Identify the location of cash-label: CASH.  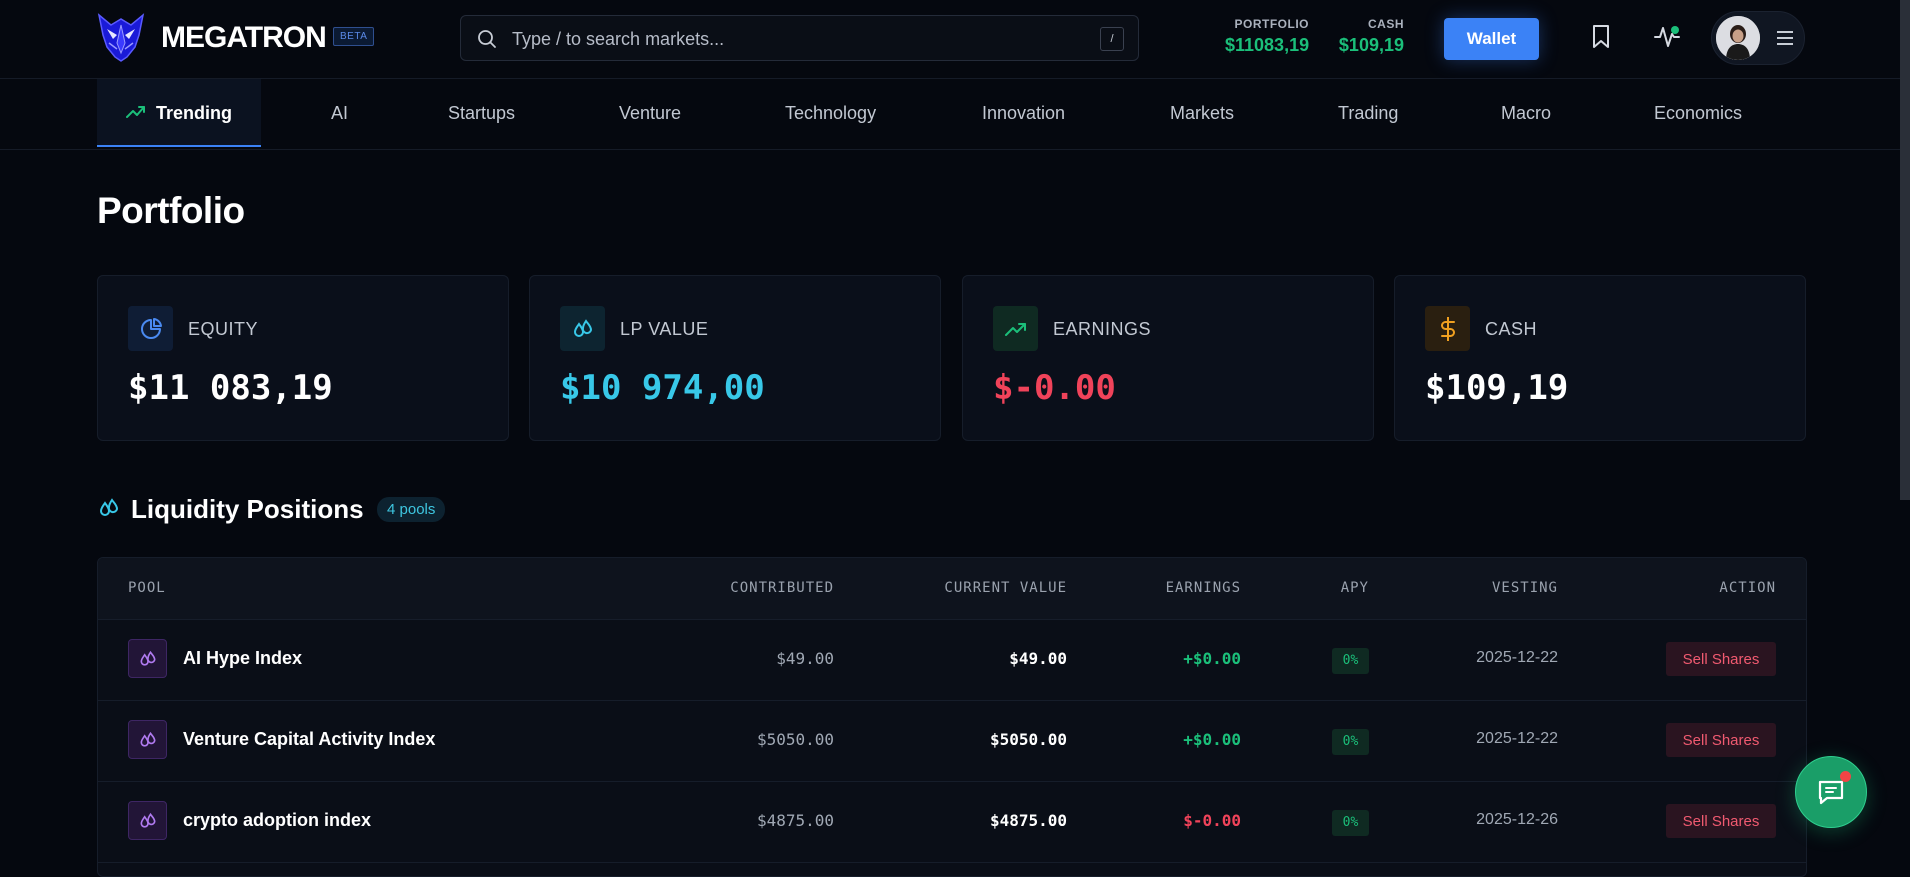
(1511, 329).